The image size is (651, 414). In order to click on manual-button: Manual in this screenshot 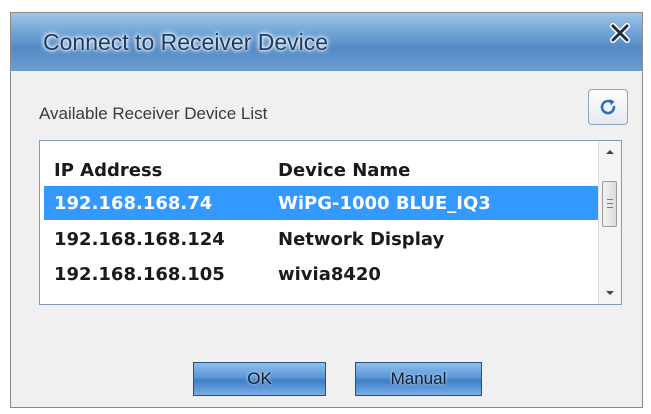, I will do `click(418, 379)`.